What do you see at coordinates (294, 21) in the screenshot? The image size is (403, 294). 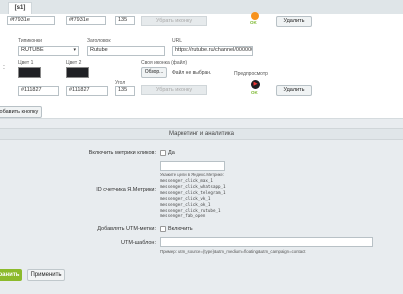 I see `row1-delete-button: Удалить` at bounding box center [294, 21].